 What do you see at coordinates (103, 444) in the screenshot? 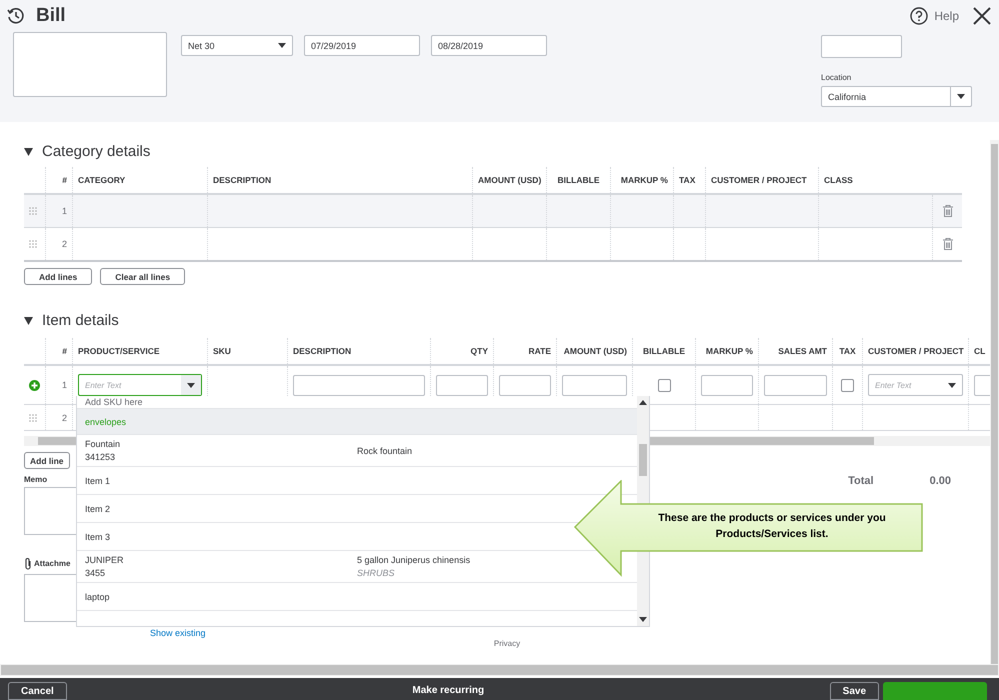
I see `product-name: Fountain` at bounding box center [103, 444].